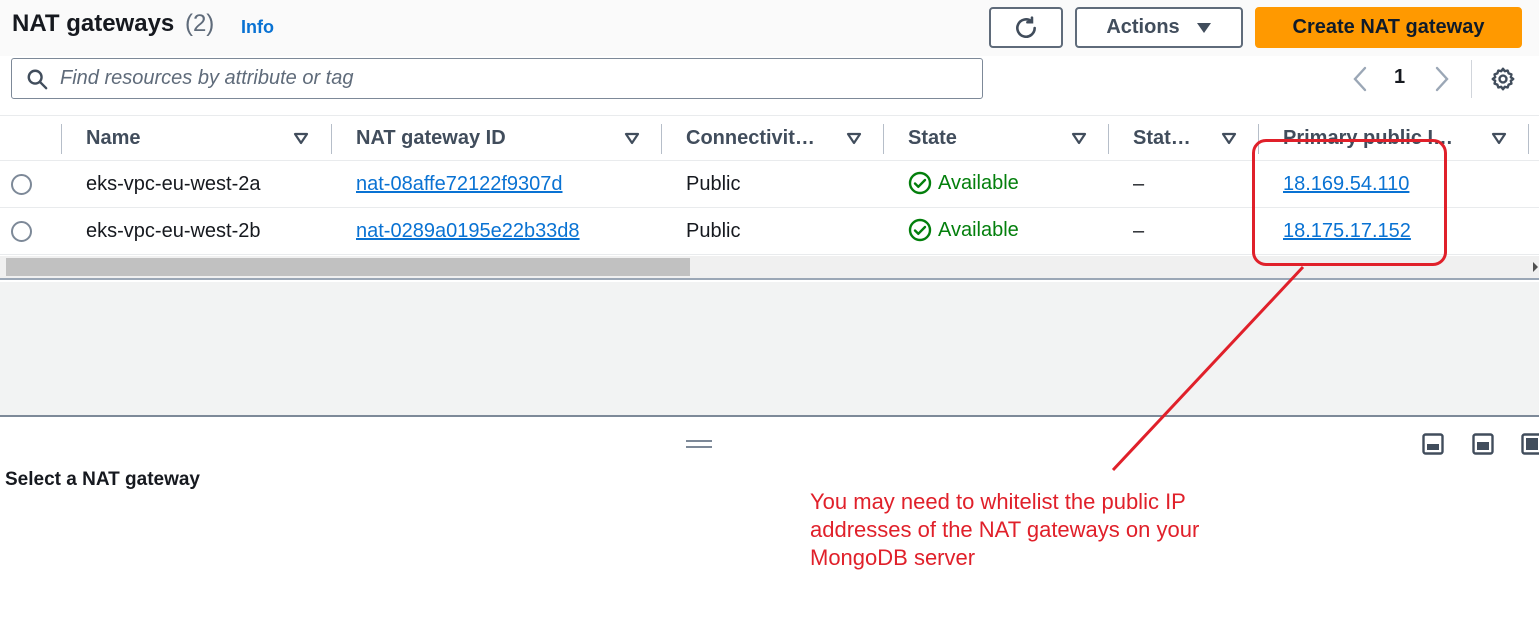 This screenshot has width=1539, height=636. Describe the element at coordinates (93, 23) in the screenshot. I see `page-title-text: NAT gateways` at that location.